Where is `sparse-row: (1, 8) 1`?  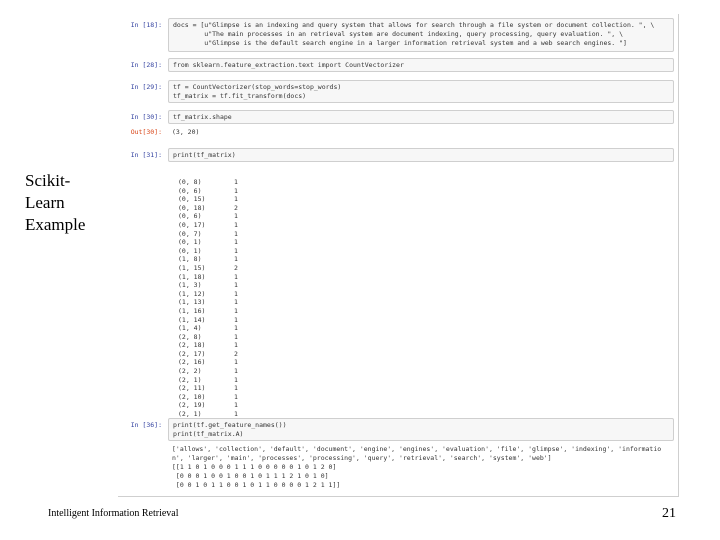 sparse-row: (1, 8) 1 is located at coordinates (208, 259).